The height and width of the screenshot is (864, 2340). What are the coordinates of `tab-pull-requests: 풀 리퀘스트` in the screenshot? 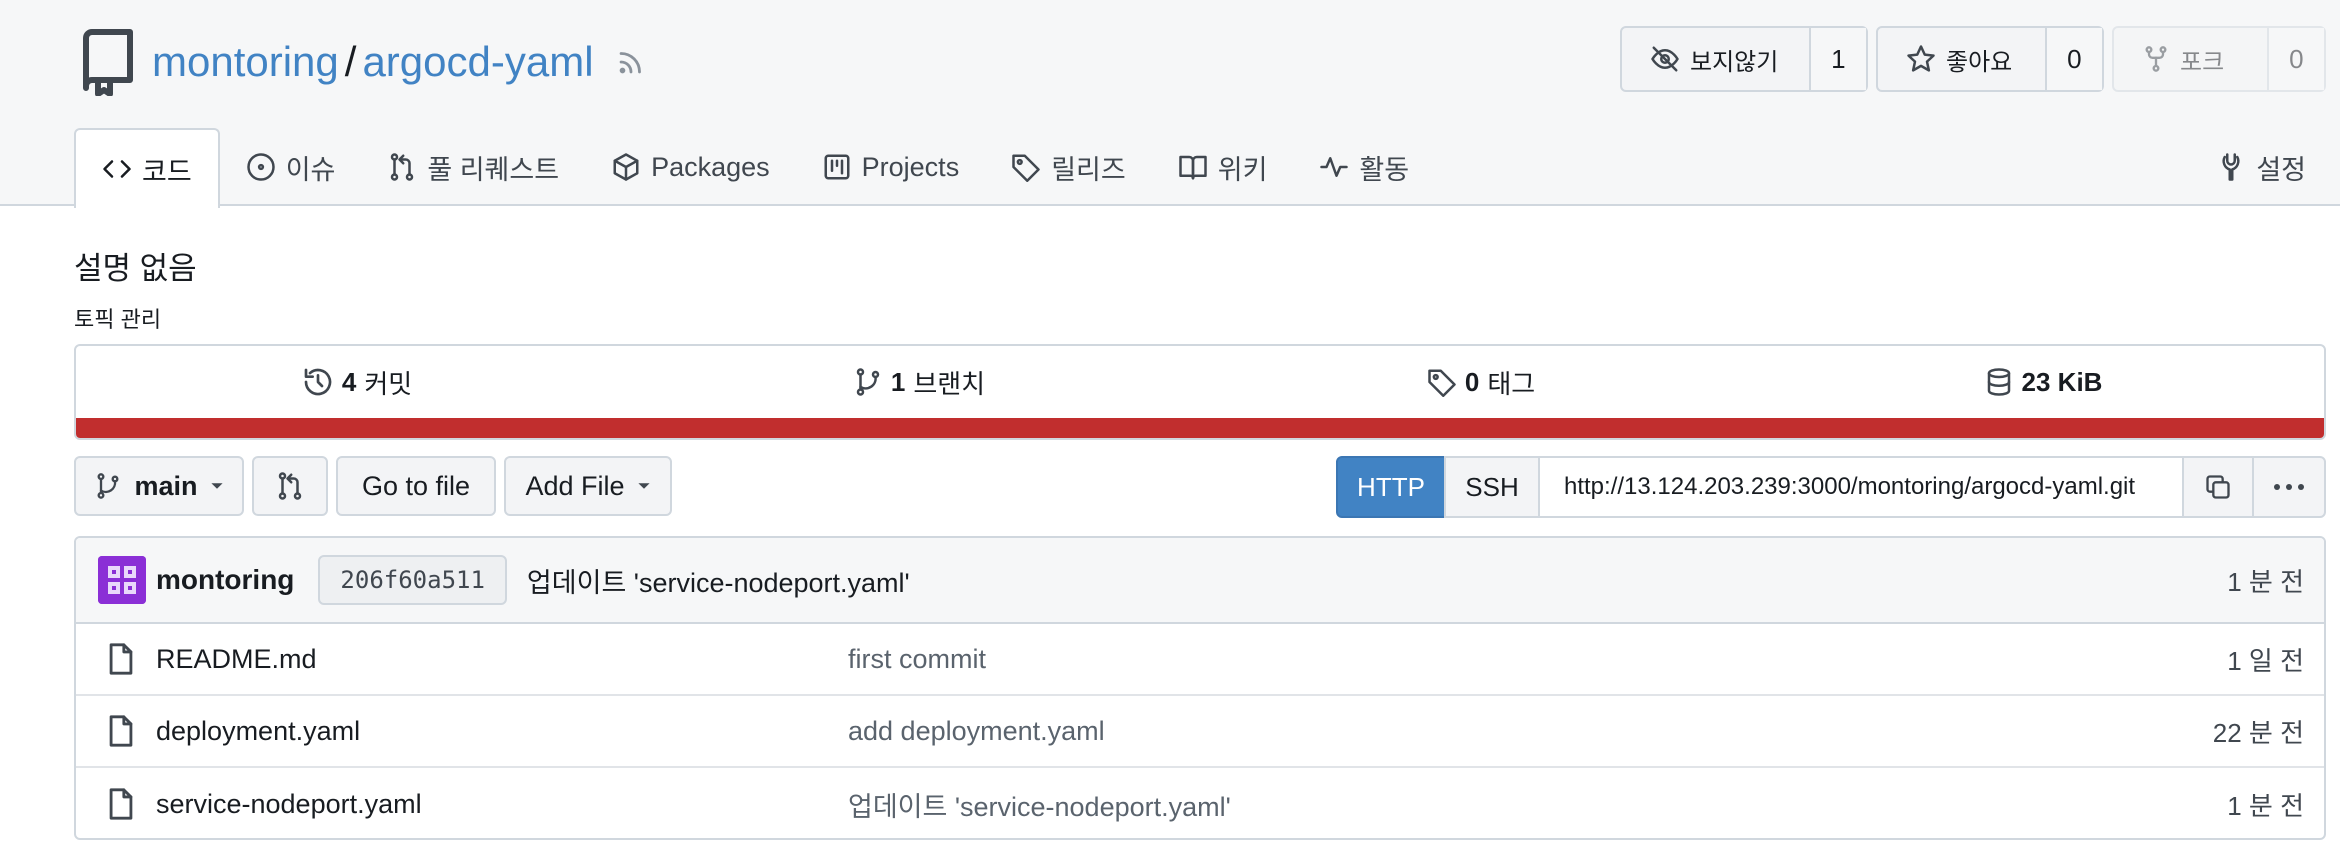 It's located at (473, 167).